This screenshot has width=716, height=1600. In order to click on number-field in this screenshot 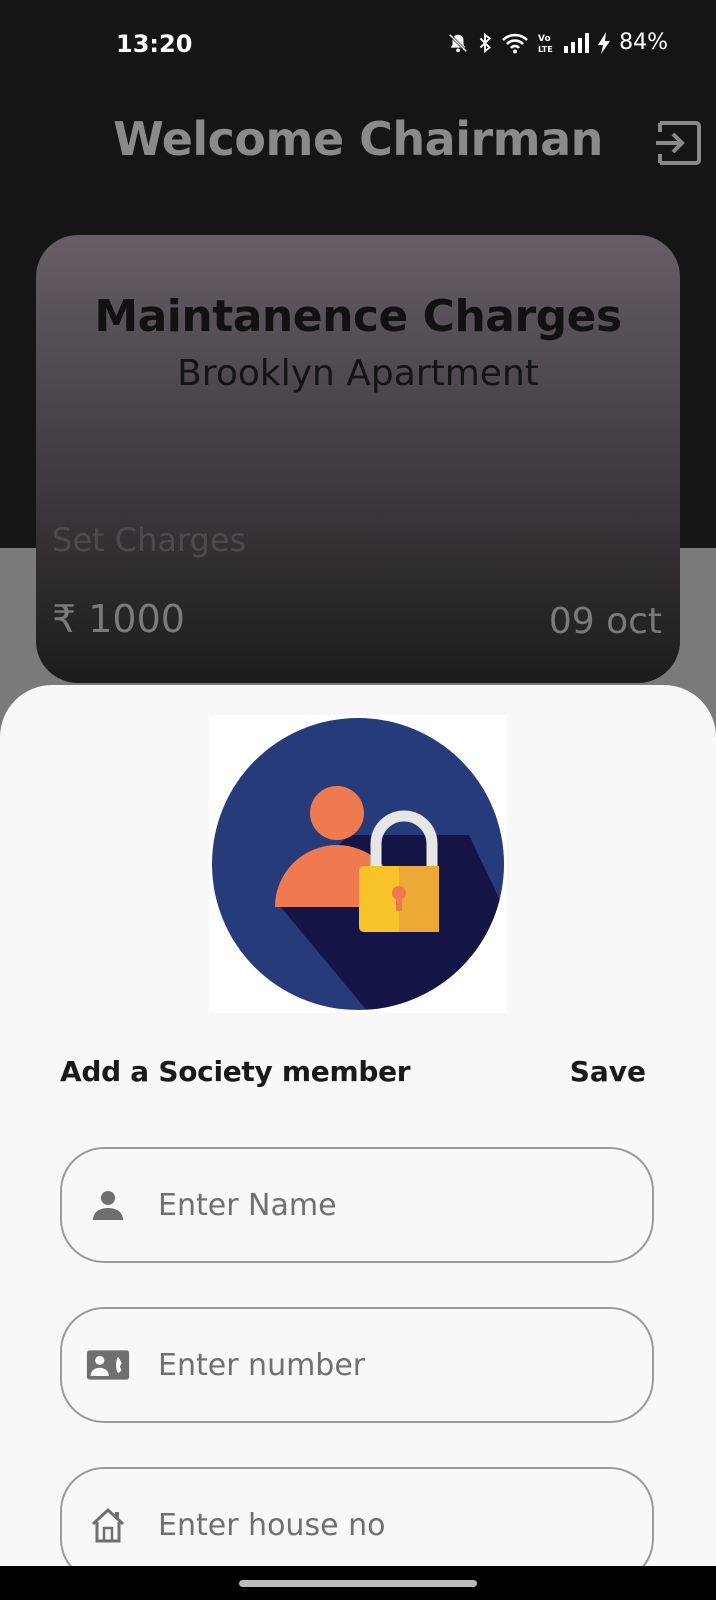, I will do `click(357, 1365)`.